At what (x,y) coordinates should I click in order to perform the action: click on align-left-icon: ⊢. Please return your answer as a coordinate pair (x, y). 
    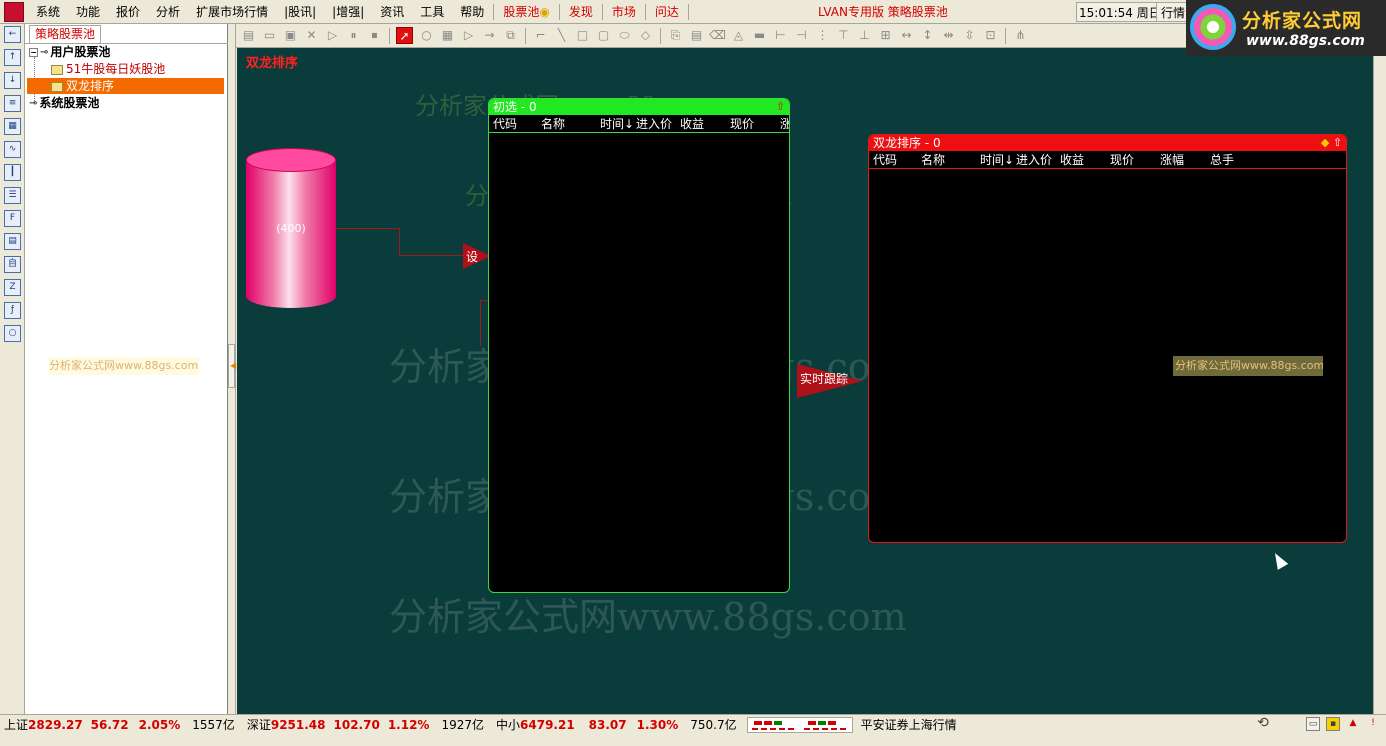
    Looking at the image, I should click on (780, 35).